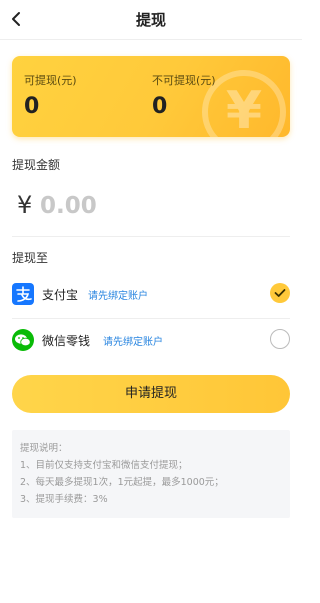 The height and width of the screenshot is (603, 320). I want to click on wechat-bind-link: 请先绑定账户, so click(133, 340).